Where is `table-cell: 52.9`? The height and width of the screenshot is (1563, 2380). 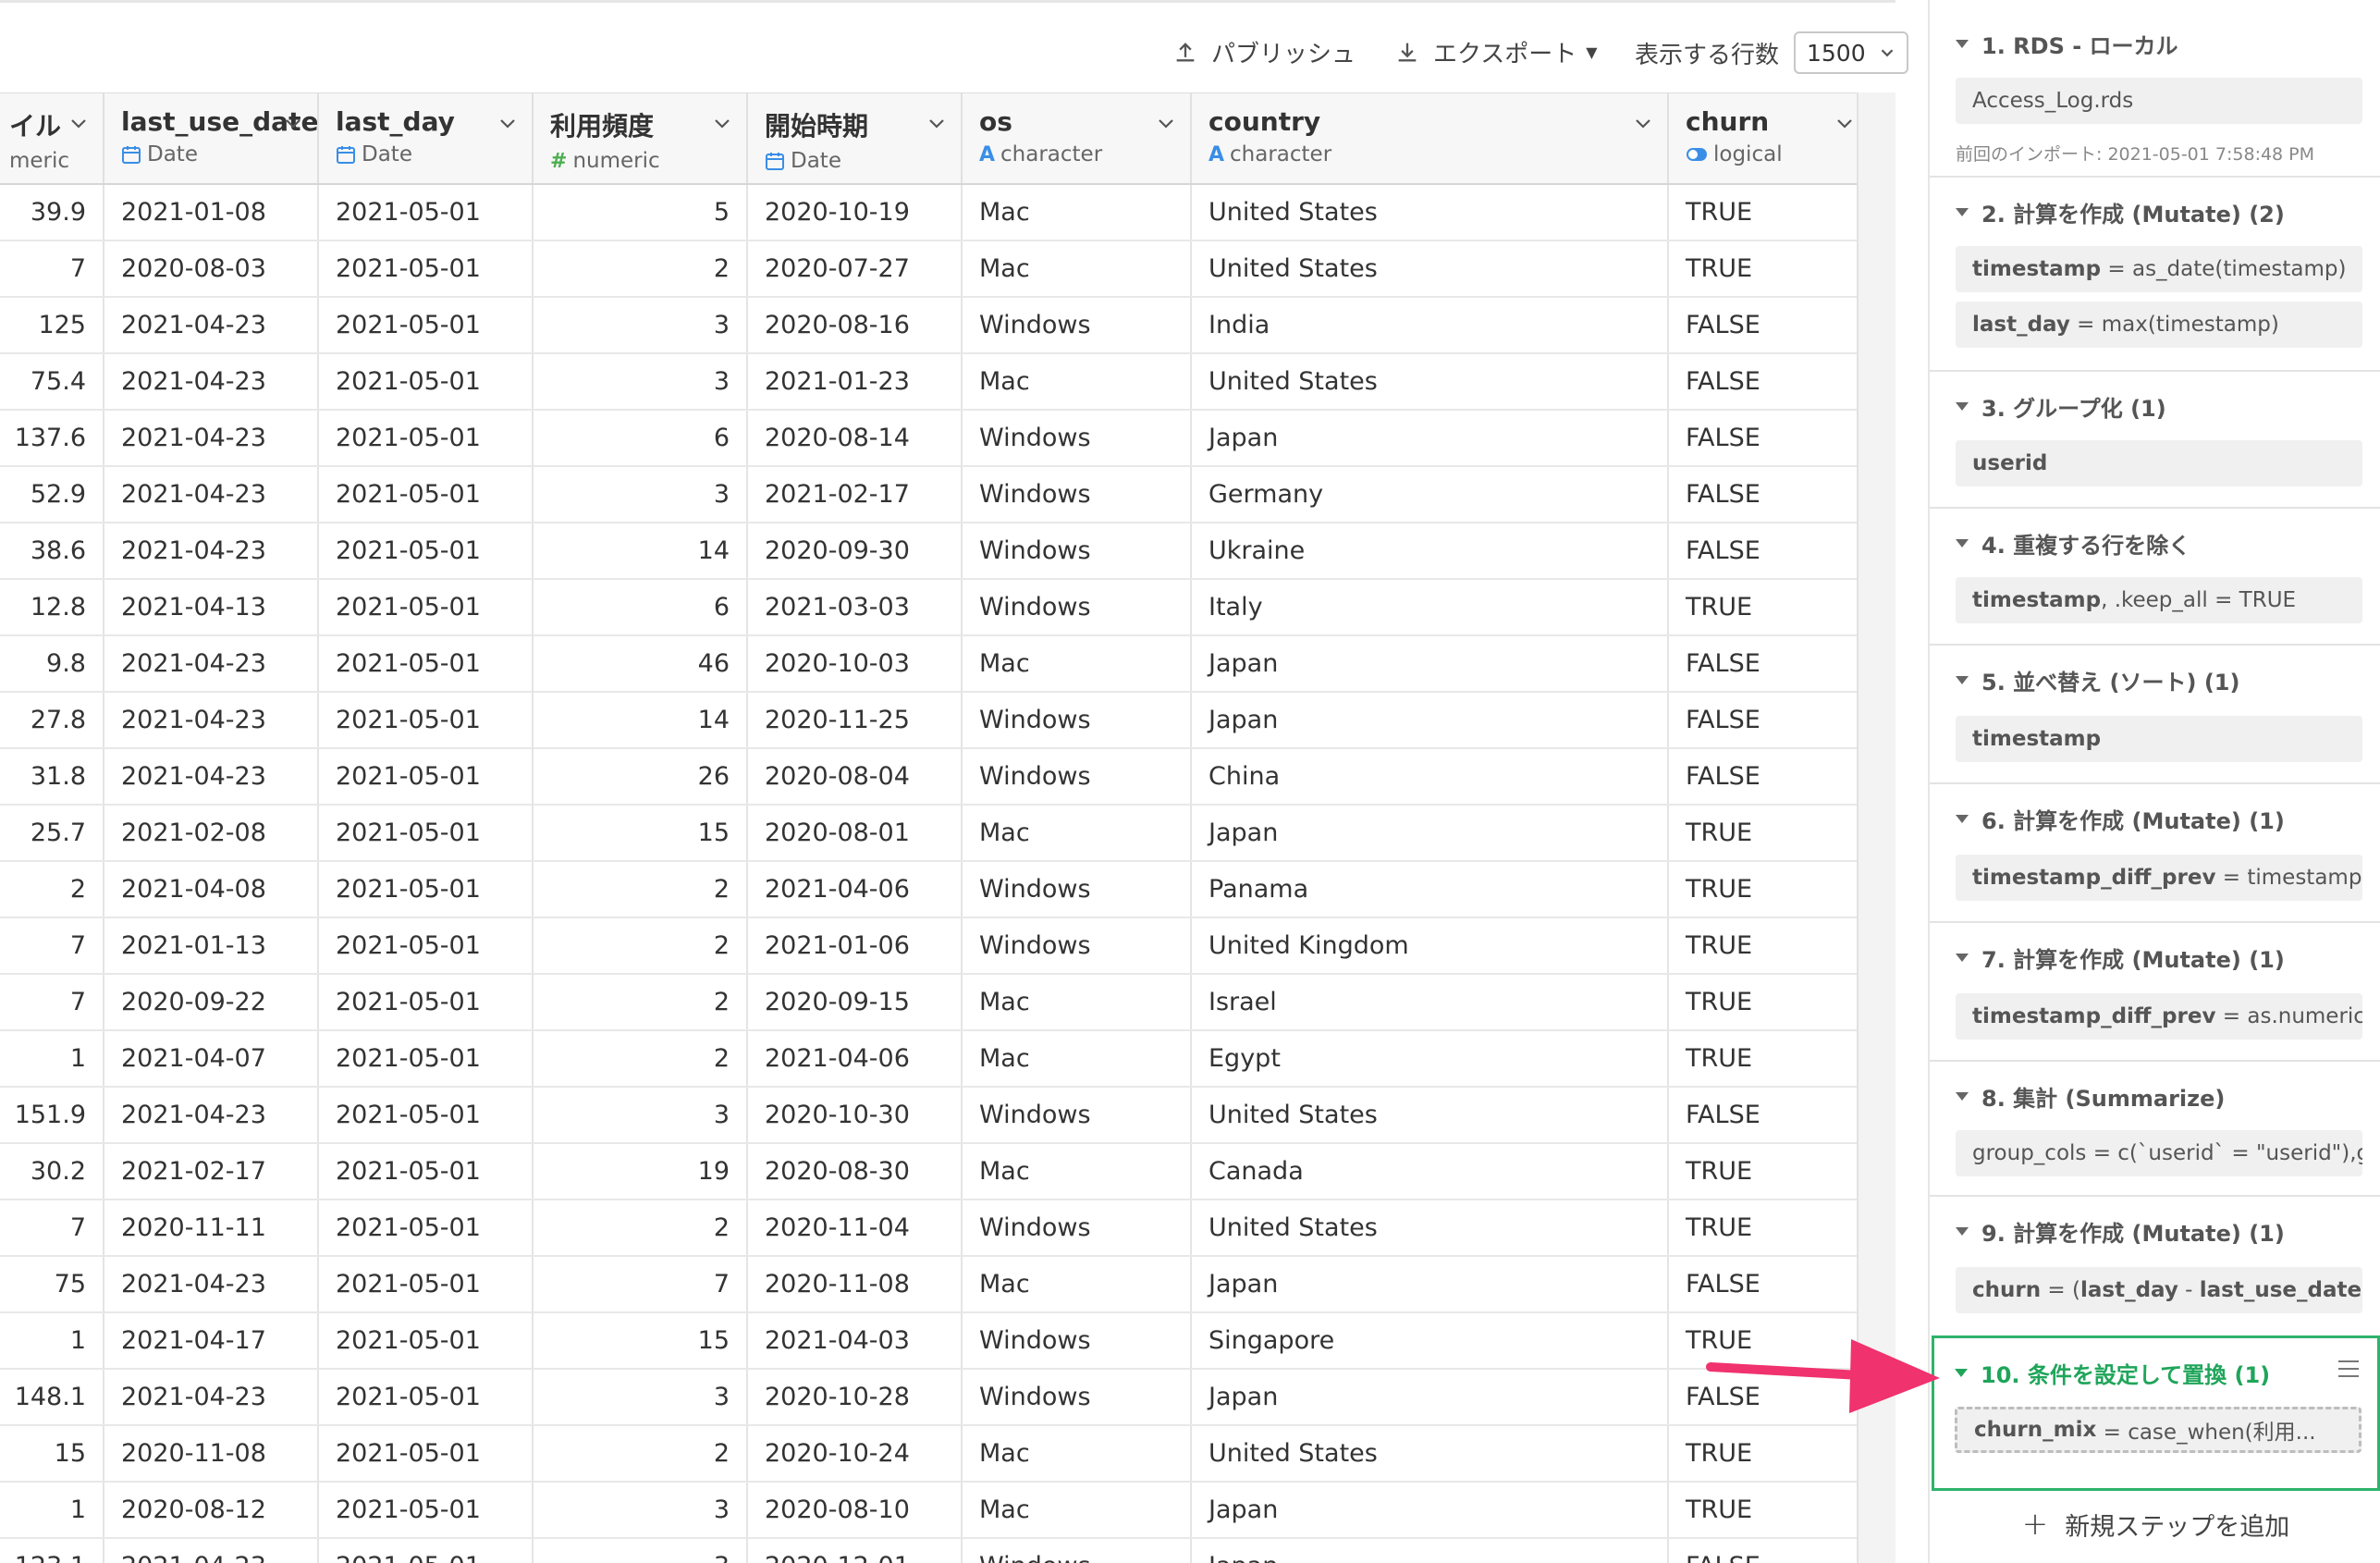
table-cell: 52.9 is located at coordinates (52, 494).